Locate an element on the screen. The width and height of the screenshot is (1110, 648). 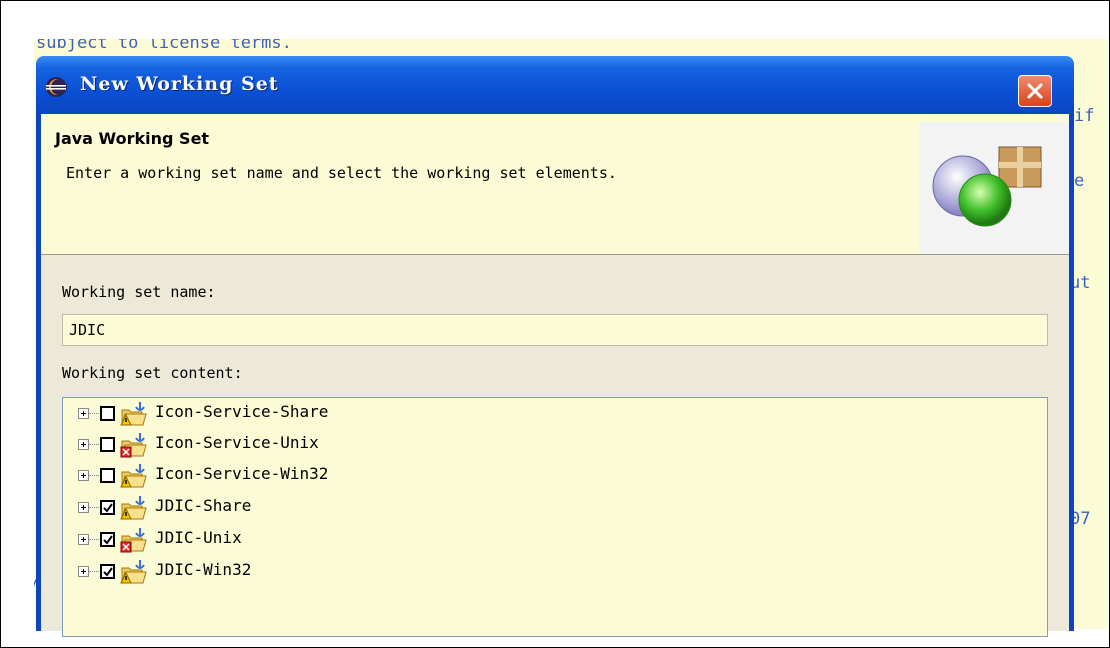
tree-item-icon-service-win32: Icon-Service-Win32 is located at coordinates (543, 476).